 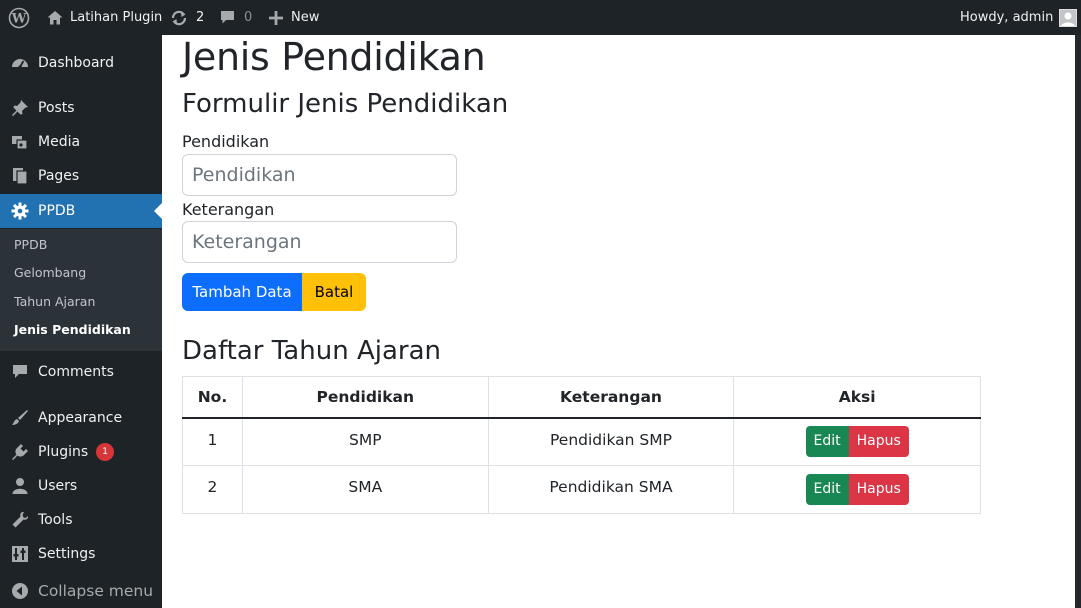 I want to click on brush-icon, so click(x=20, y=418).